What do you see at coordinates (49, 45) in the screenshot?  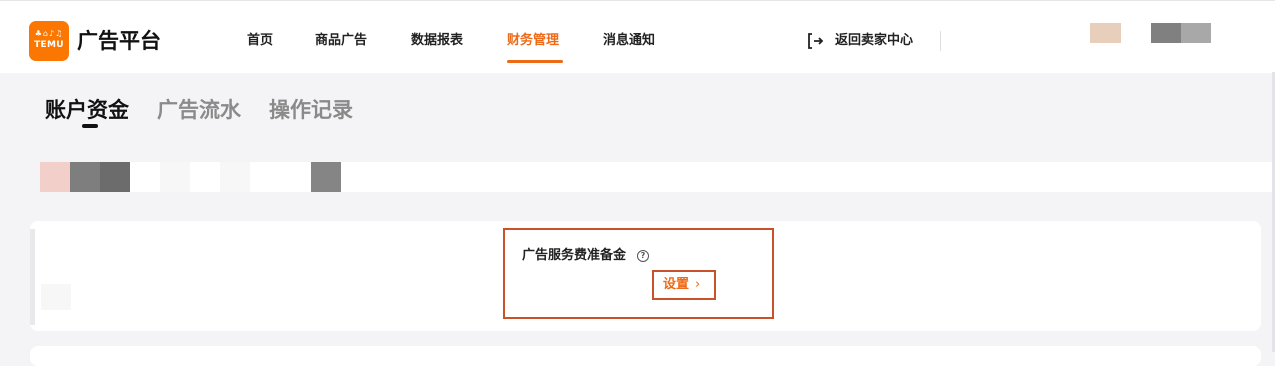 I see `logo-text: TEMU` at bounding box center [49, 45].